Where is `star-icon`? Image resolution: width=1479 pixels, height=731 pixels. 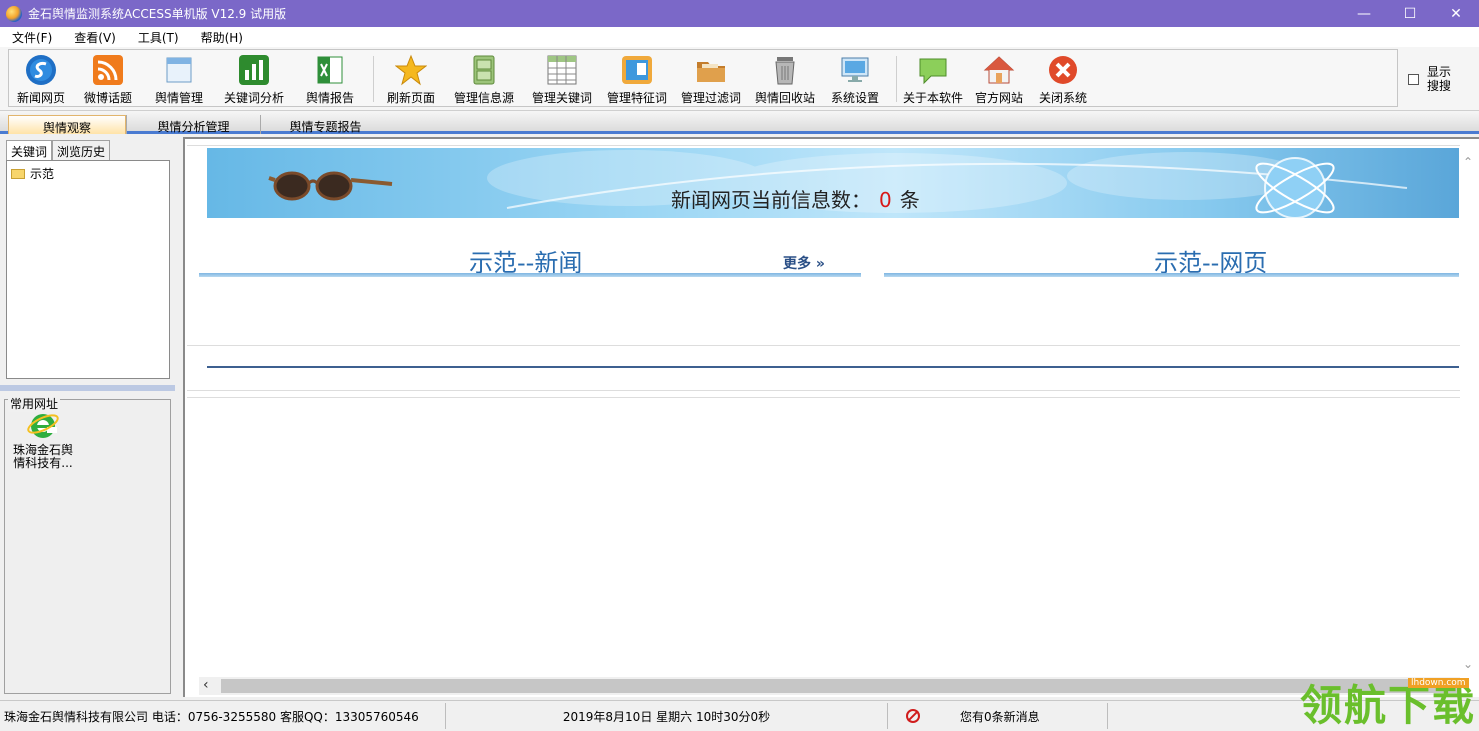 star-icon is located at coordinates (411, 70).